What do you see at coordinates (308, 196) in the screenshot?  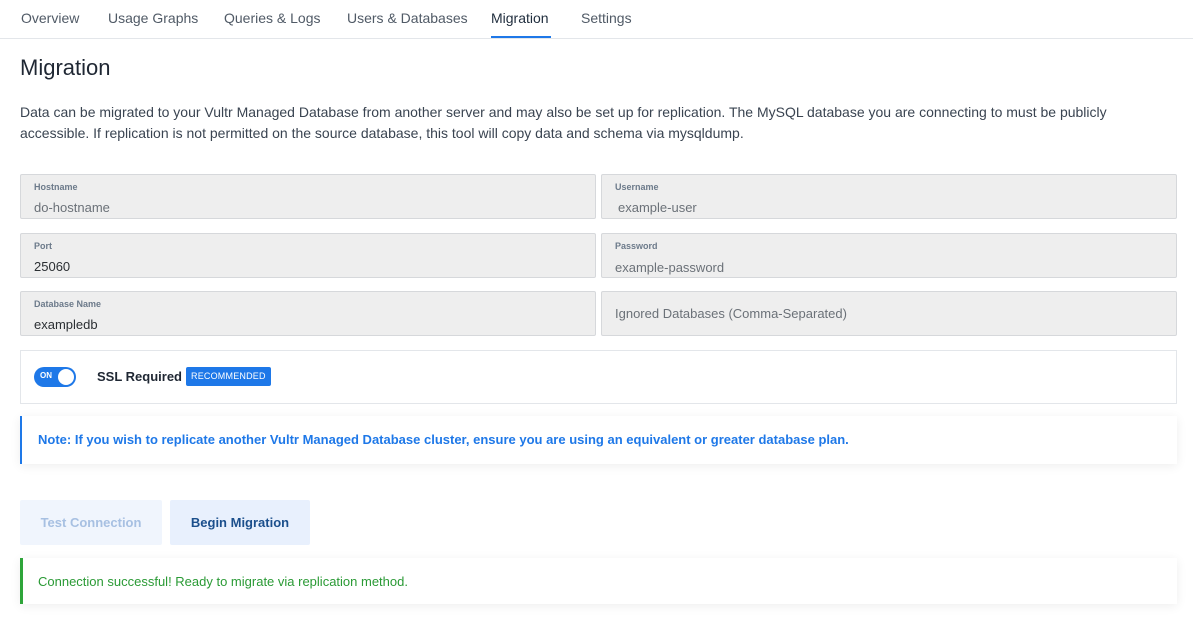 I see `hostname-field: Hostname do-hostname` at bounding box center [308, 196].